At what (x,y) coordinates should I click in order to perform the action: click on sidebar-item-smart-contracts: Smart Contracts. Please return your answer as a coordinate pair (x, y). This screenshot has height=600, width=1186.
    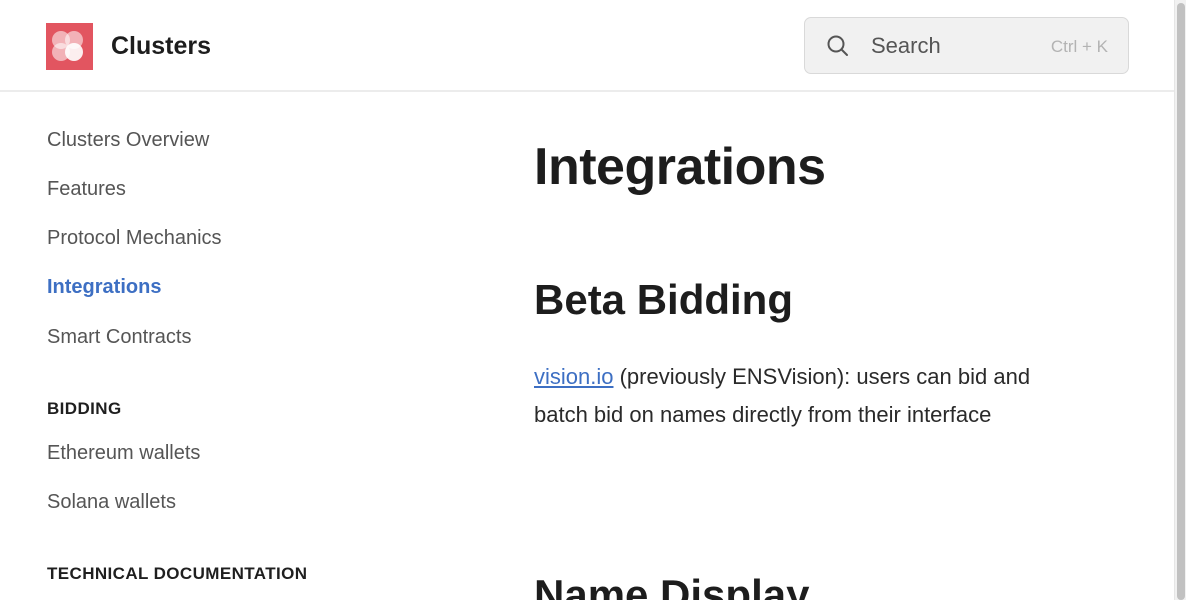
    Looking at the image, I should click on (119, 337).